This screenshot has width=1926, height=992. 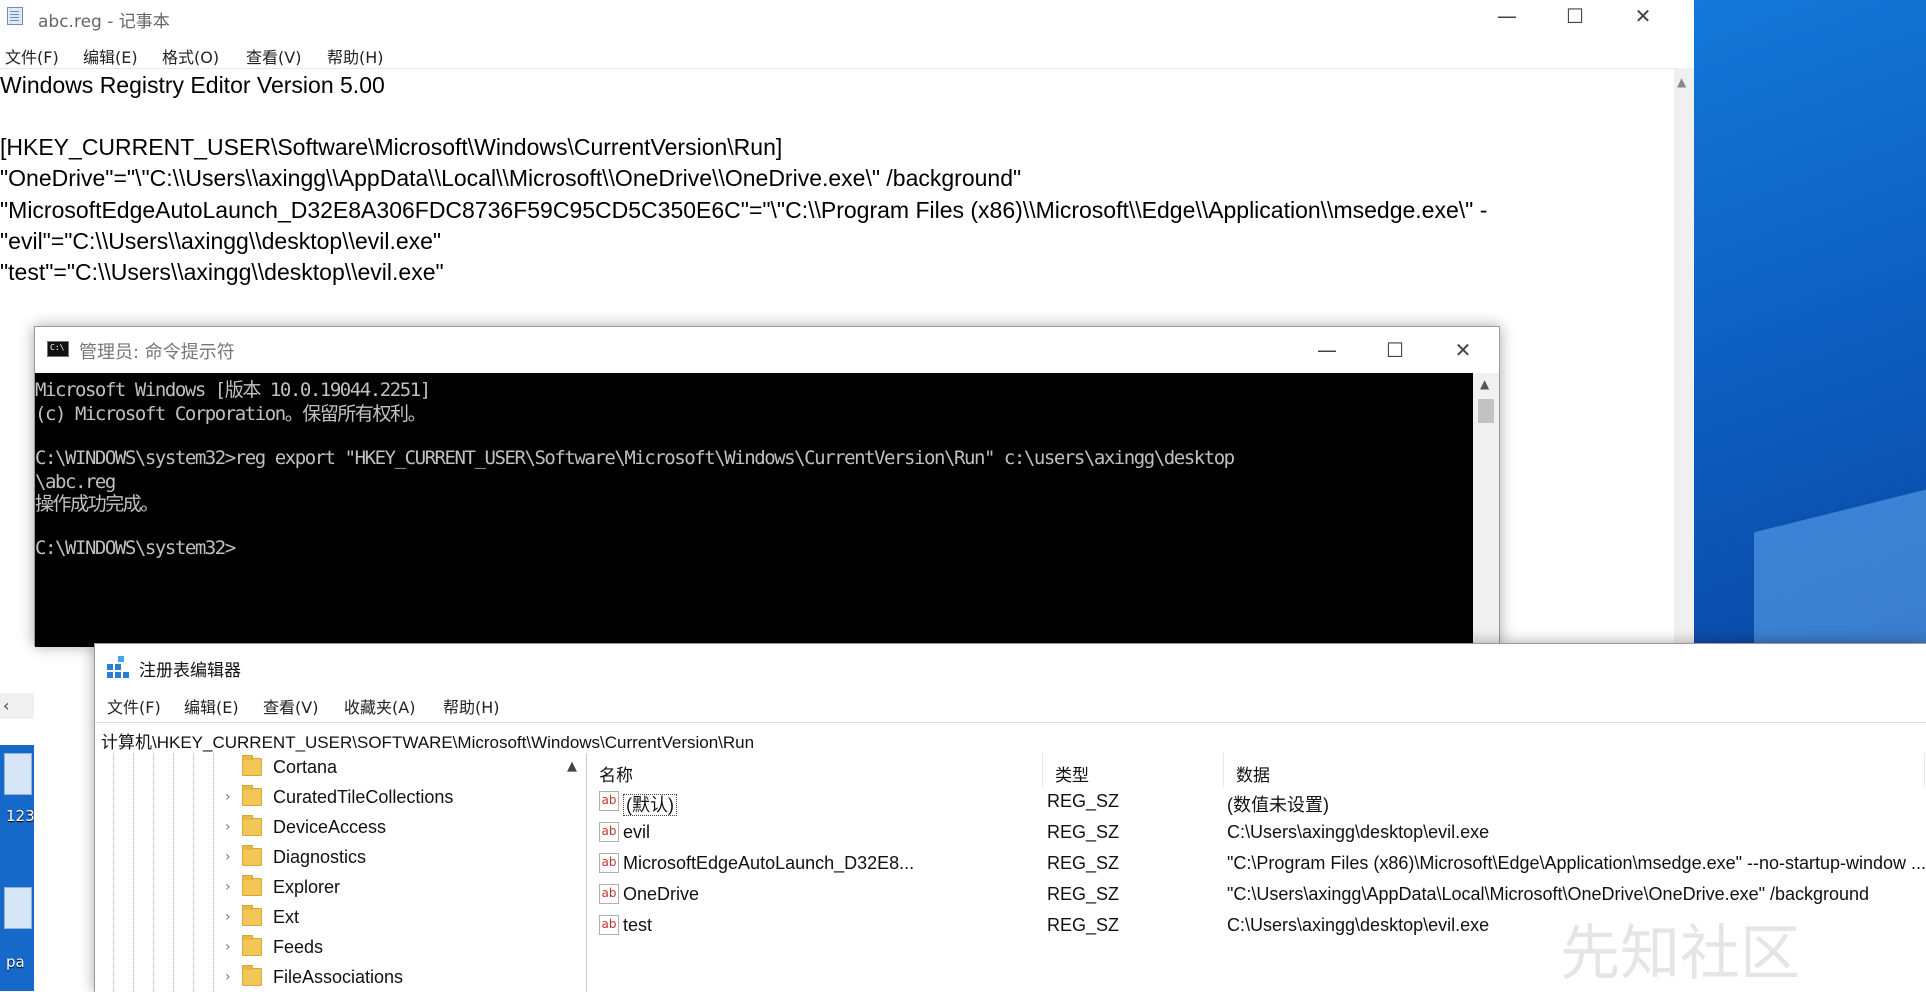 I want to click on menu-format: 格式(O), so click(x=190, y=56).